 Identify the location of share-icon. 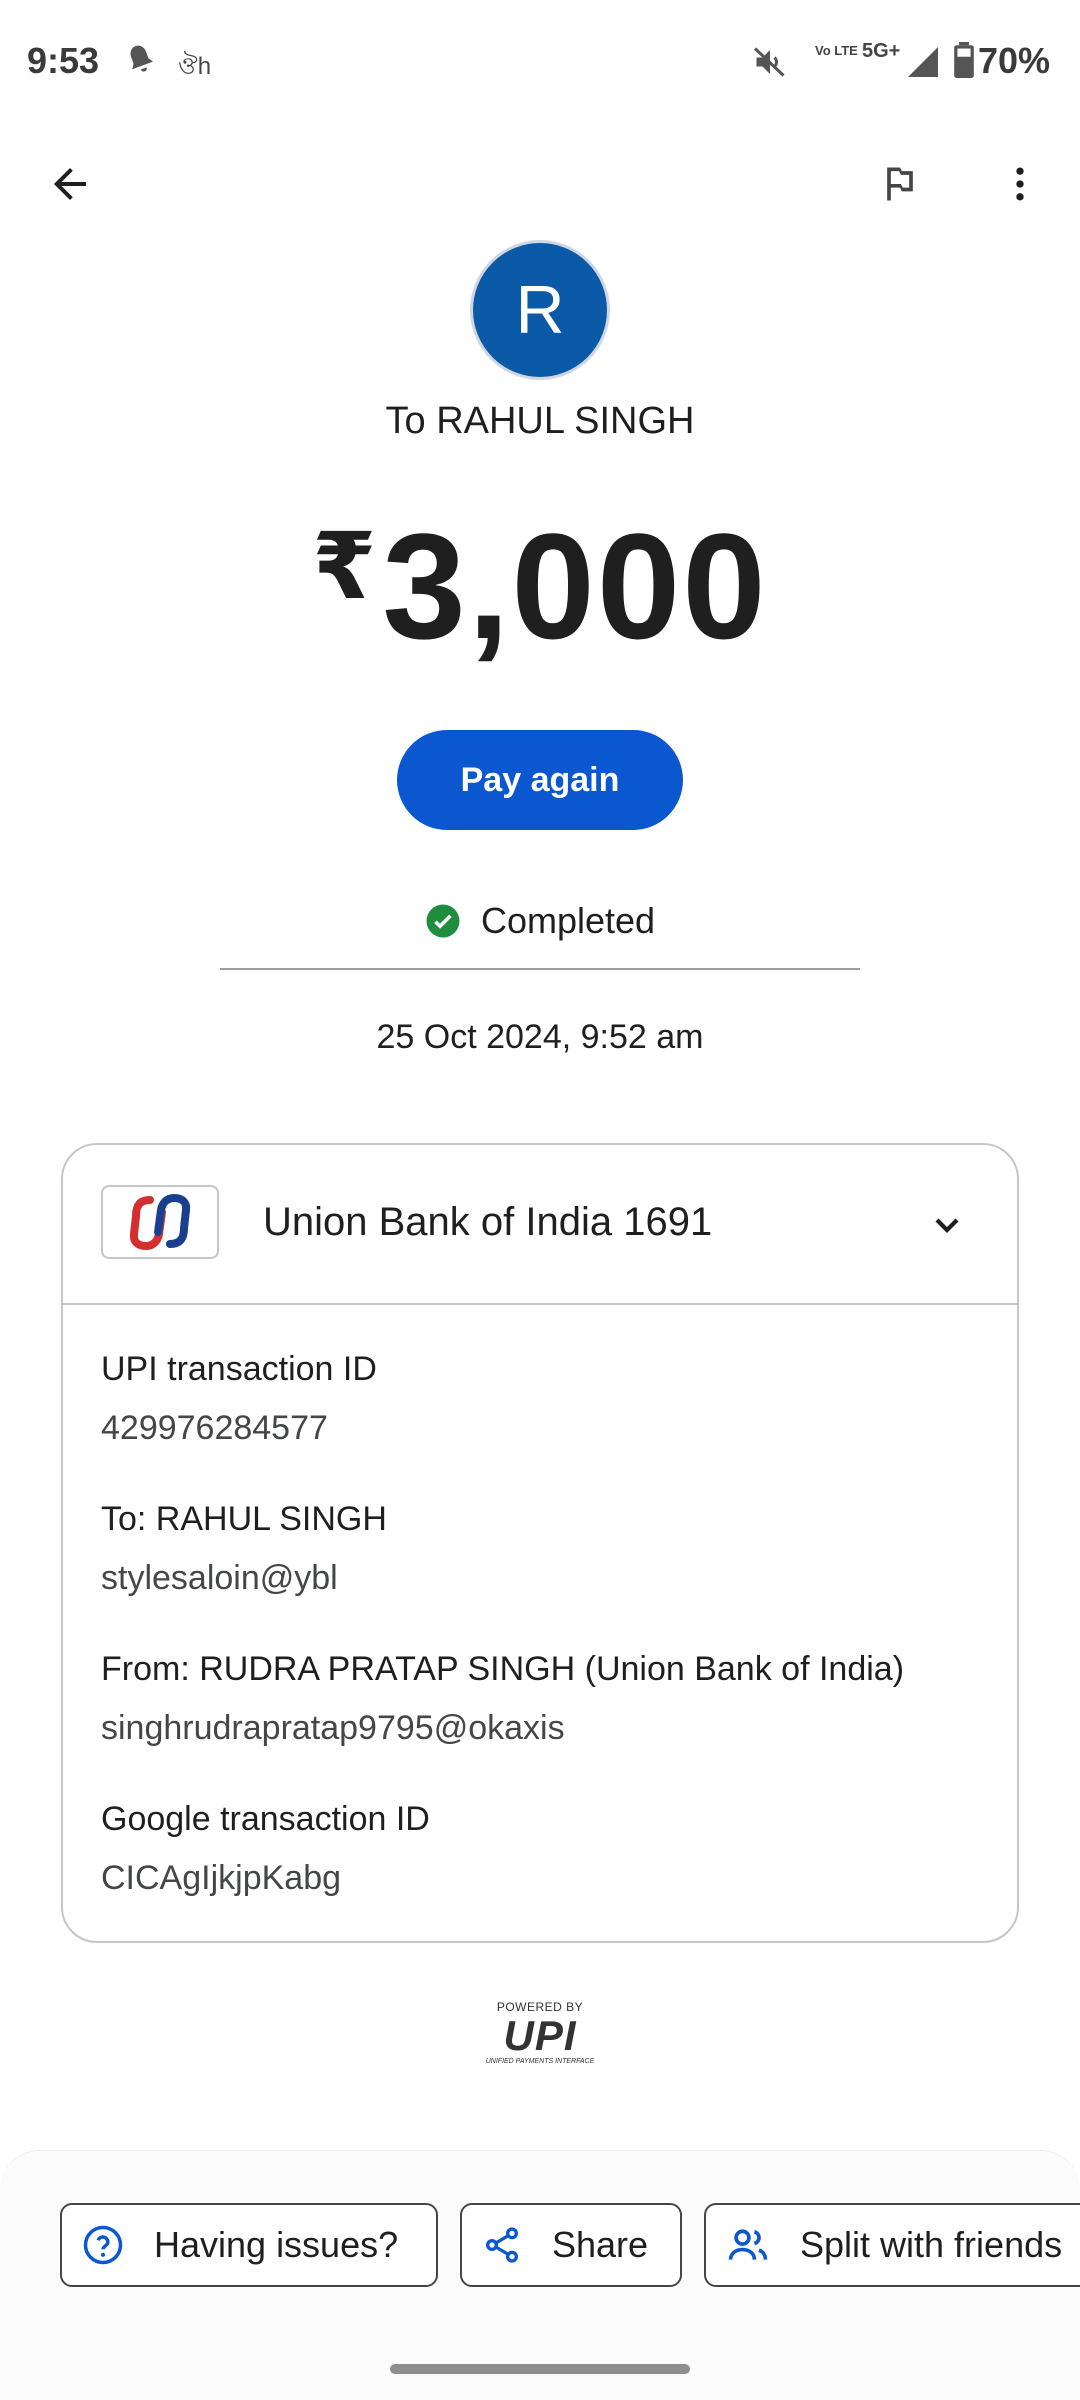
(502, 2245).